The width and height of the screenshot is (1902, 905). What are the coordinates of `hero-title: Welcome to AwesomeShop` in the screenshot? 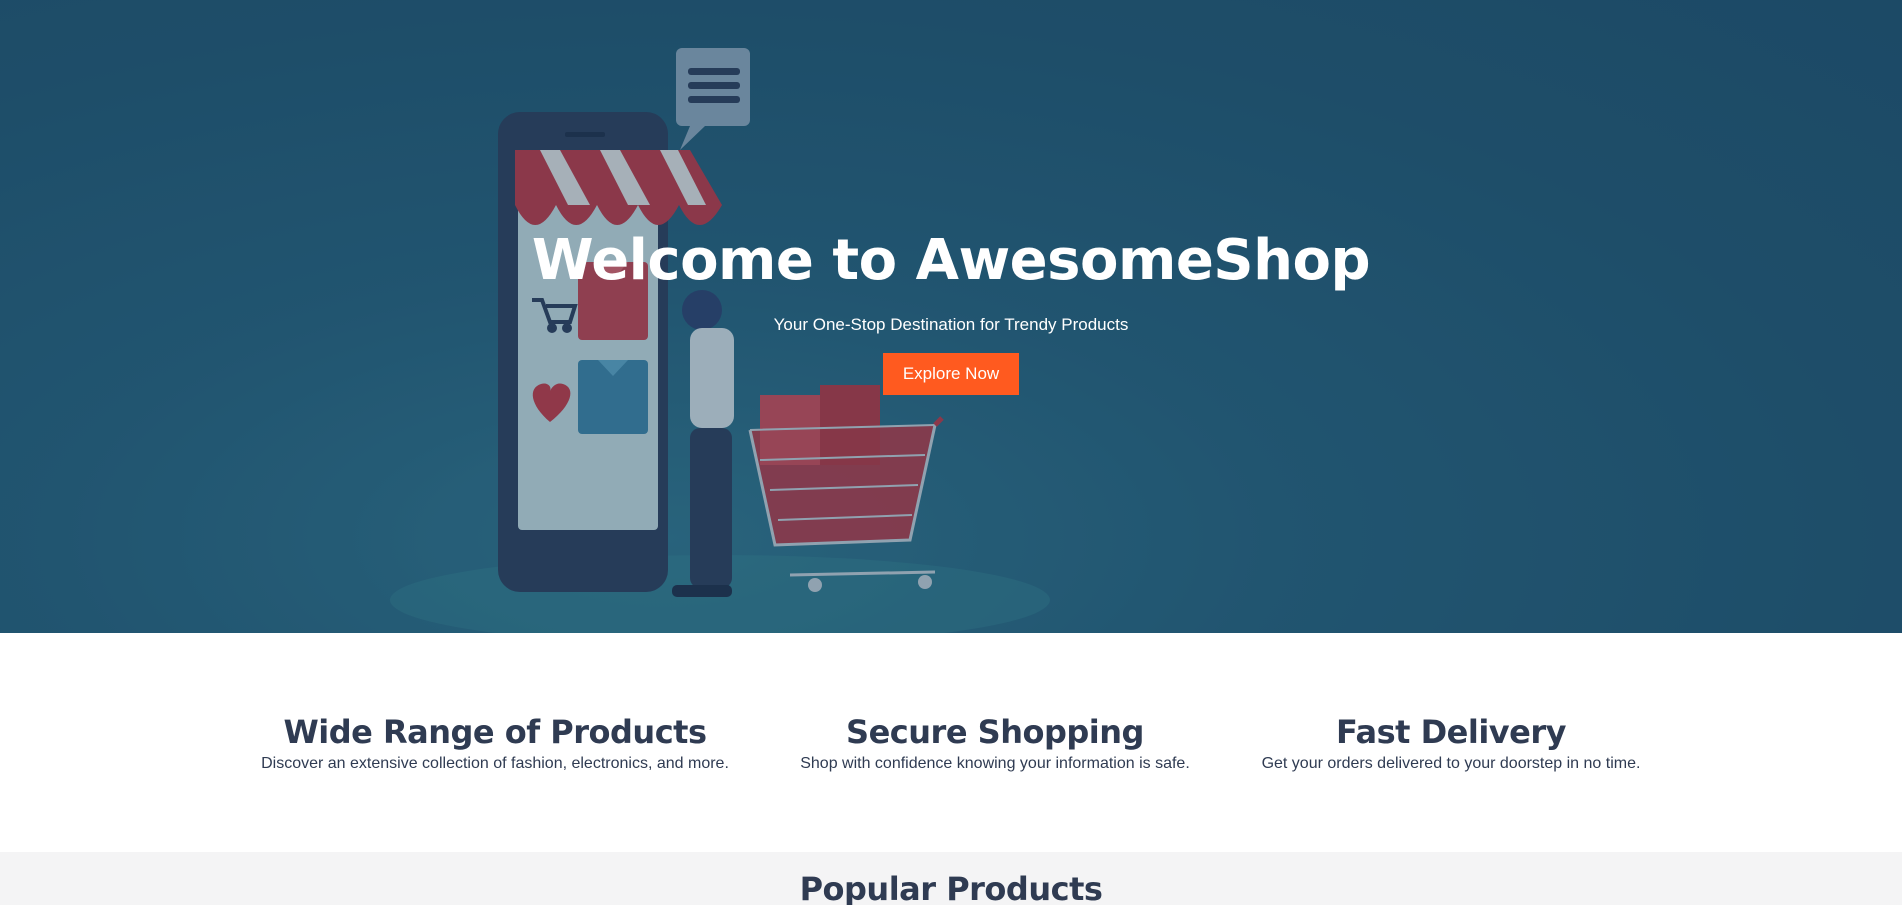 It's located at (951, 260).